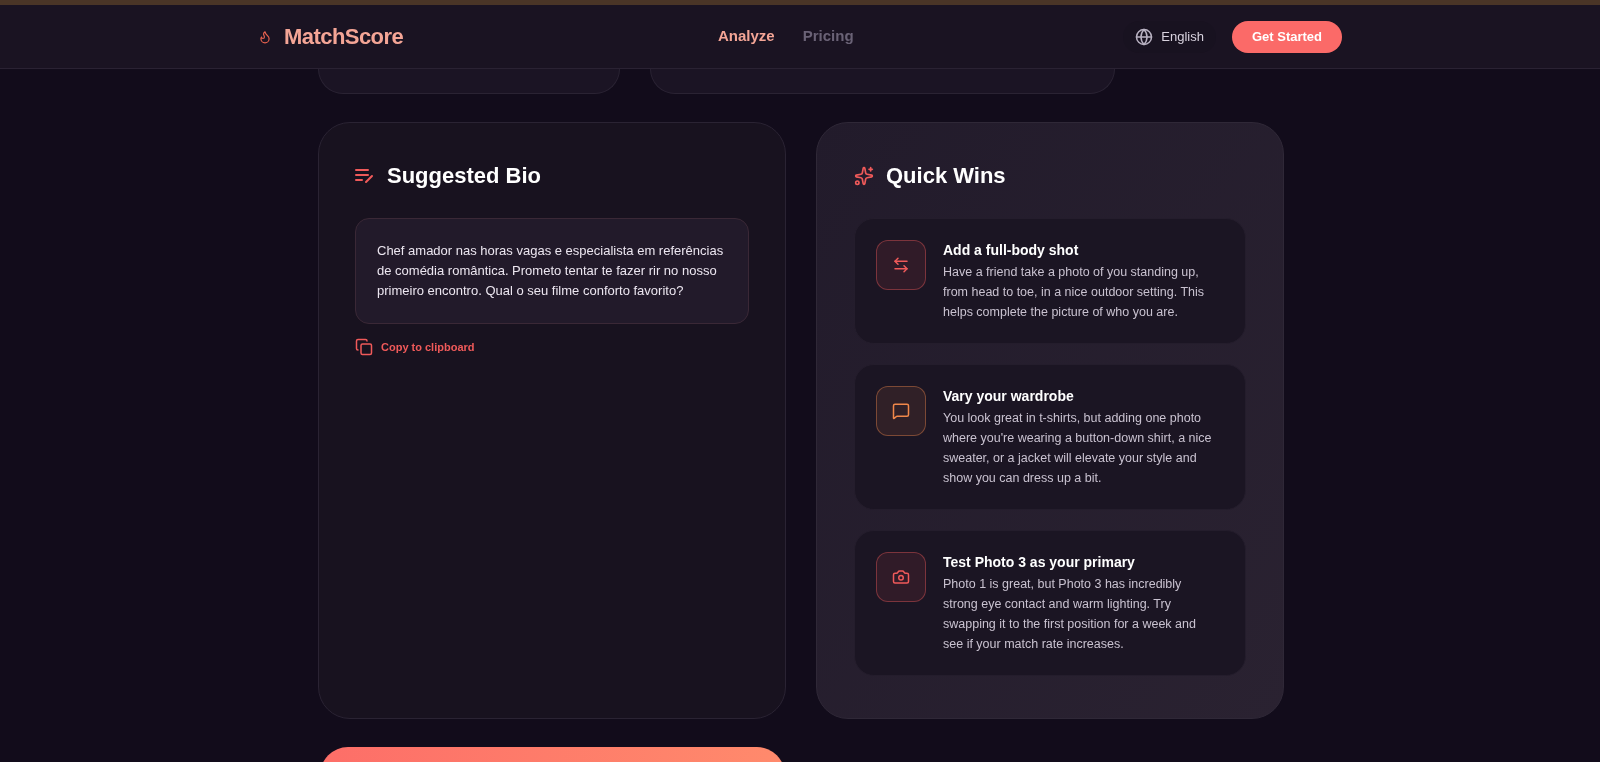 This screenshot has height=762, width=1600. I want to click on card-title: Suggested Bio, so click(464, 176).